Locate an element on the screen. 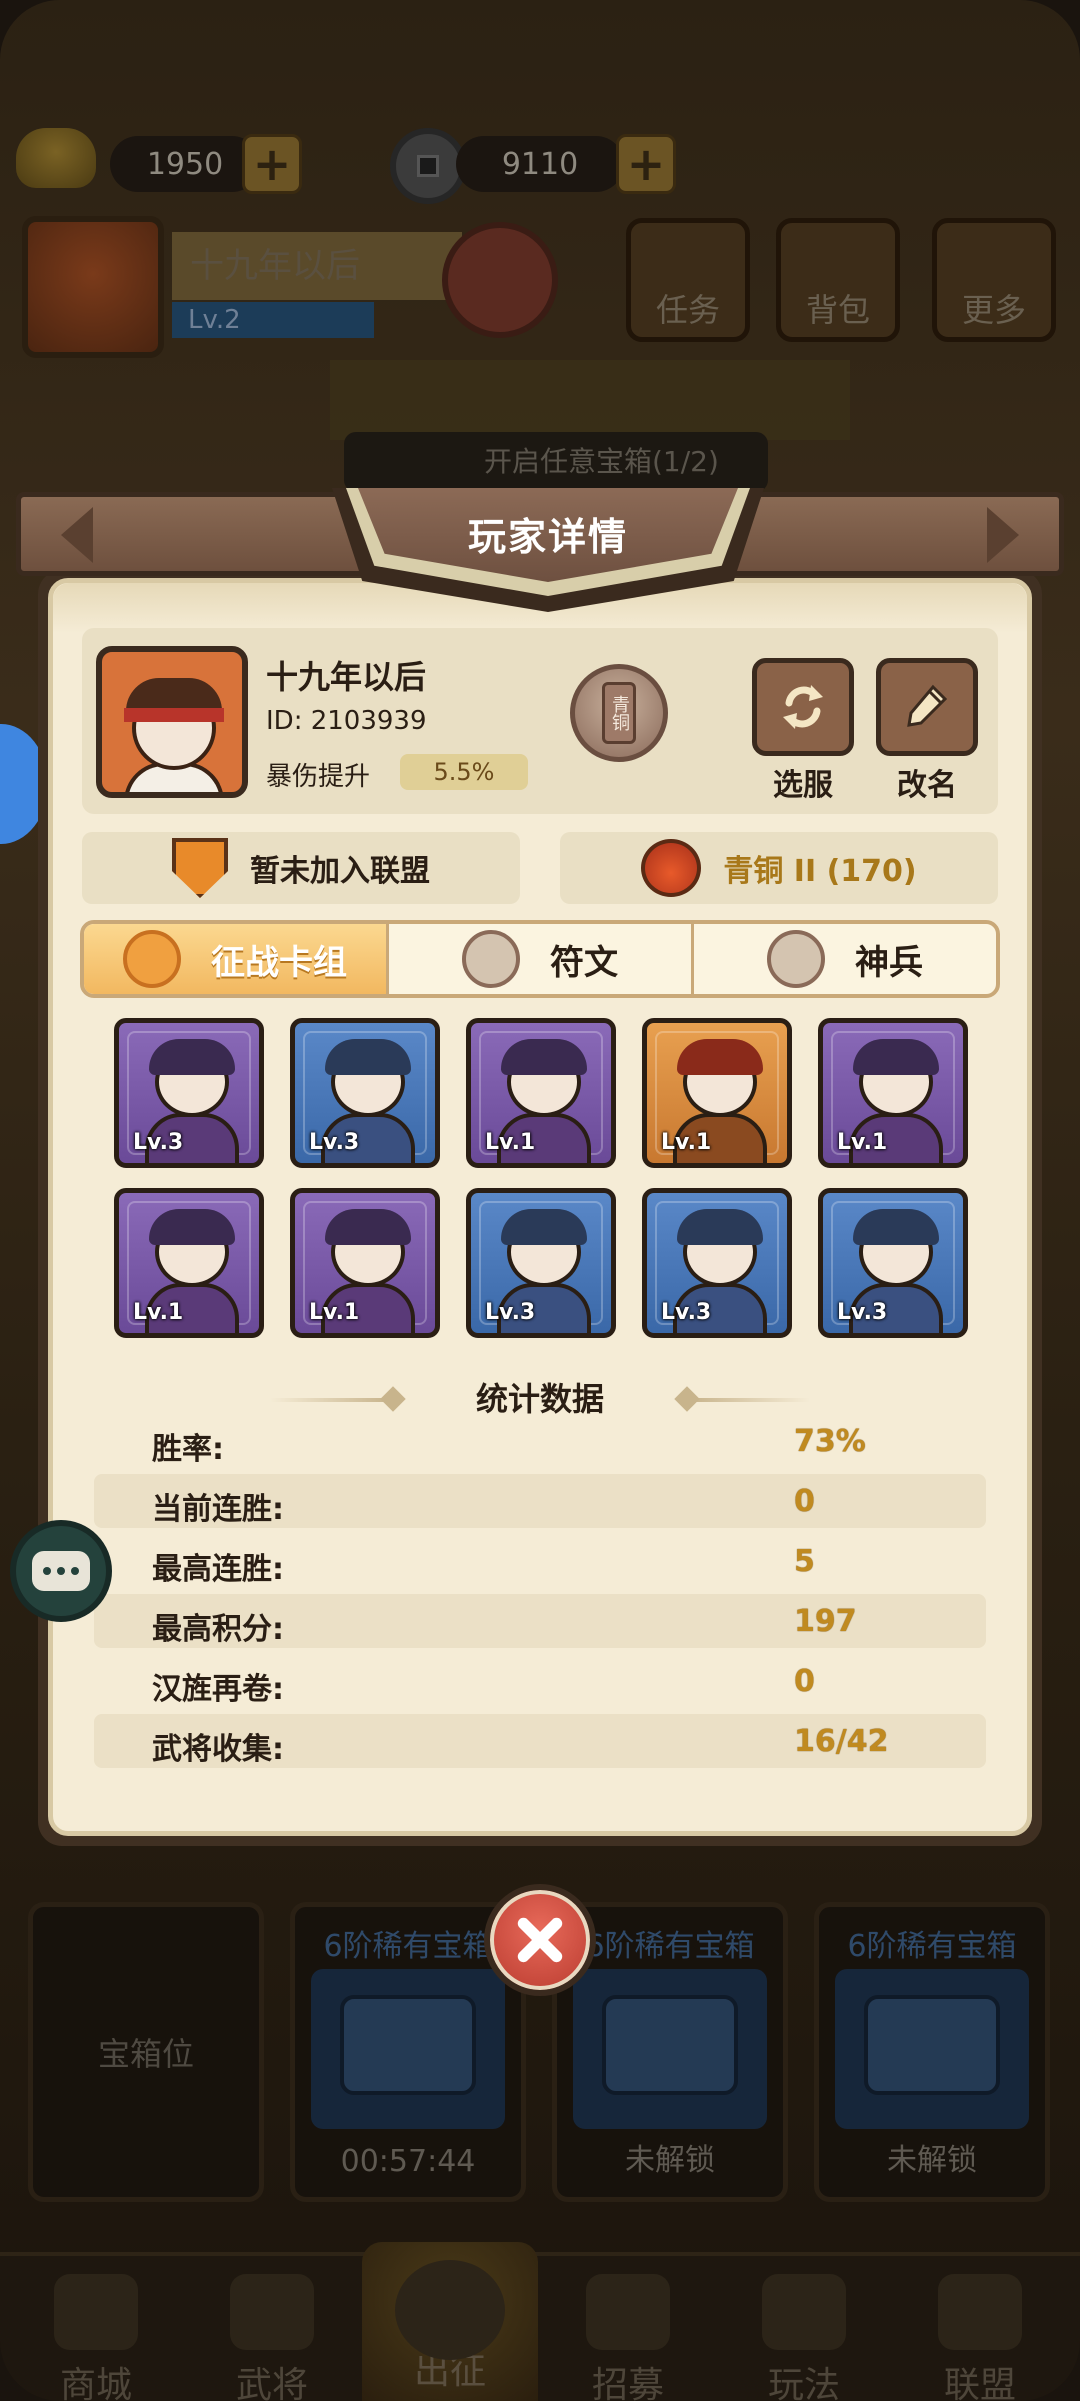 The image size is (1080, 2401). rank-info: 青铜 II (170) is located at coordinates (779, 868).